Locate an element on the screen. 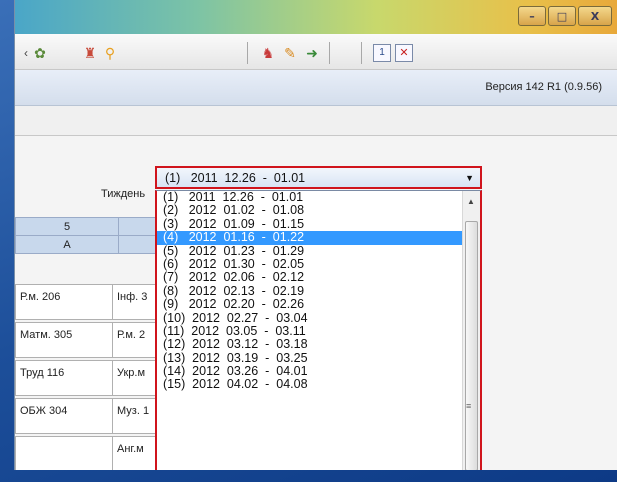 This screenshot has height=482, width=617. dropdown-option: (14) 2012 03.26 - 04.01 is located at coordinates (318, 371).